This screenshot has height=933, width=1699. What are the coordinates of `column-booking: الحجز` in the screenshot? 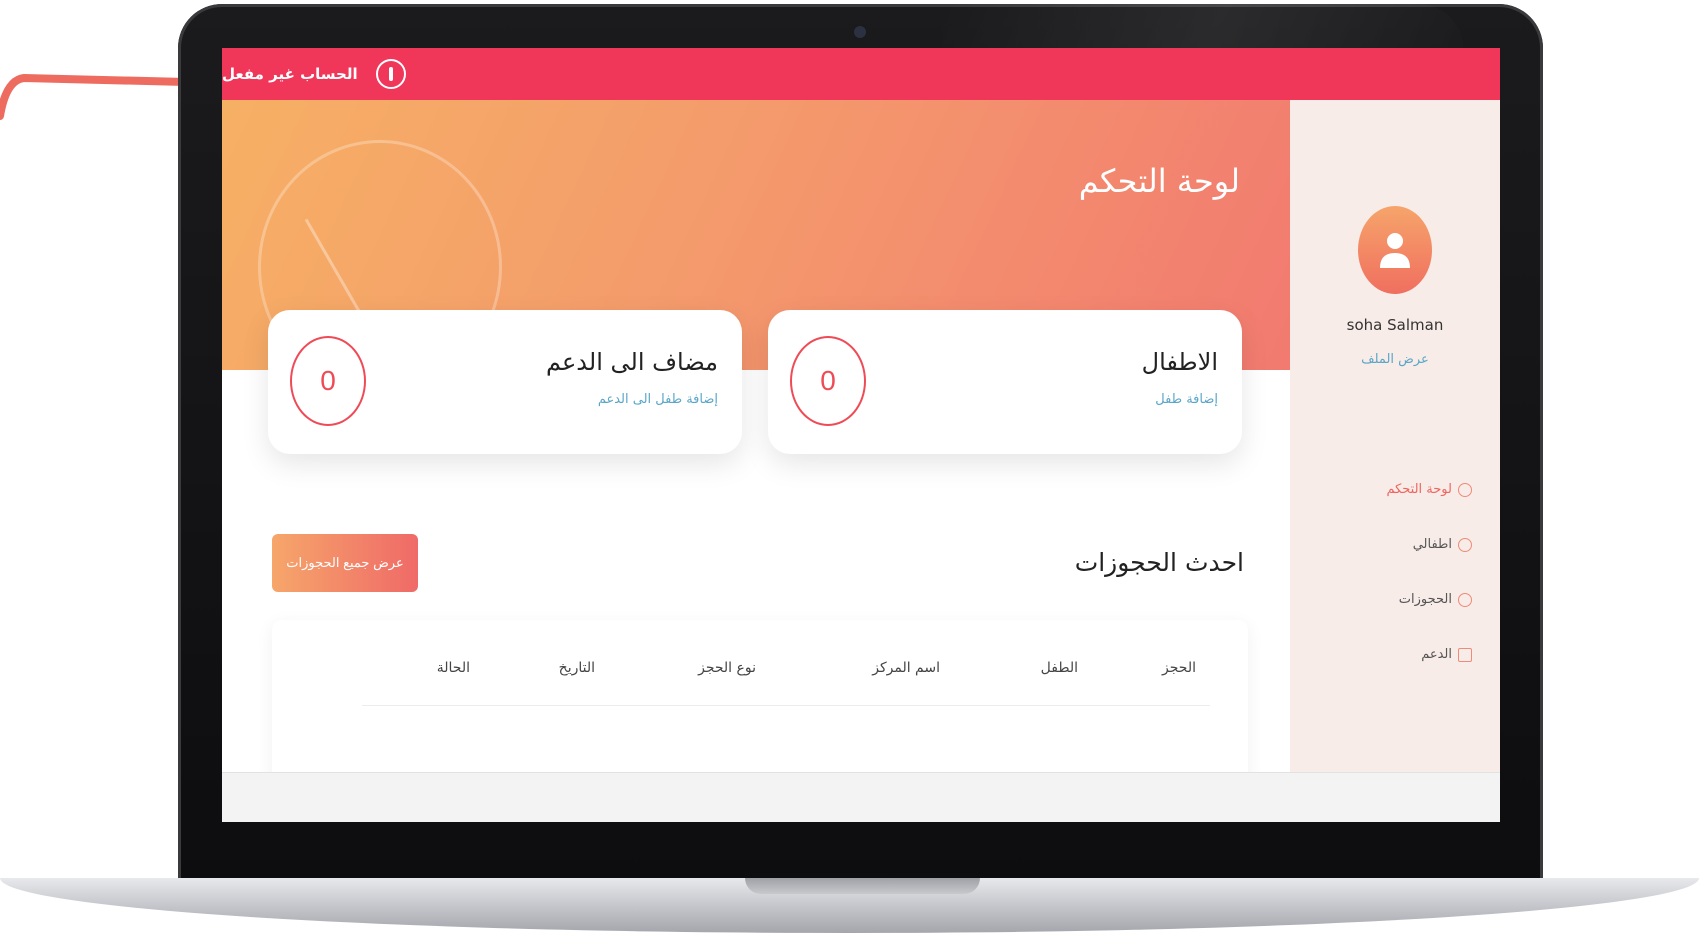 It's located at (1179, 668).